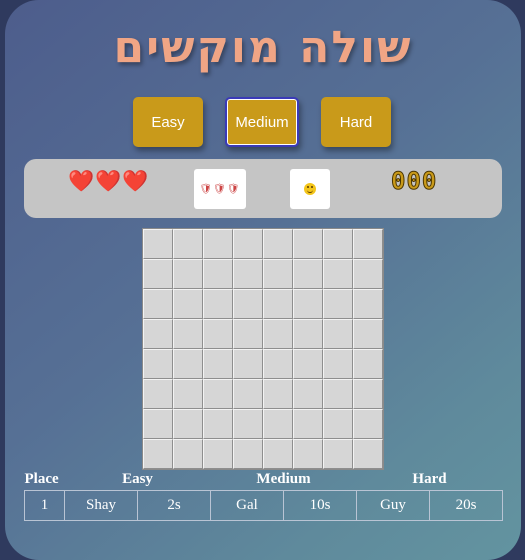 The image size is (525, 560). What do you see at coordinates (414, 181) in the screenshot?
I see `mine-counter: 000` at bounding box center [414, 181].